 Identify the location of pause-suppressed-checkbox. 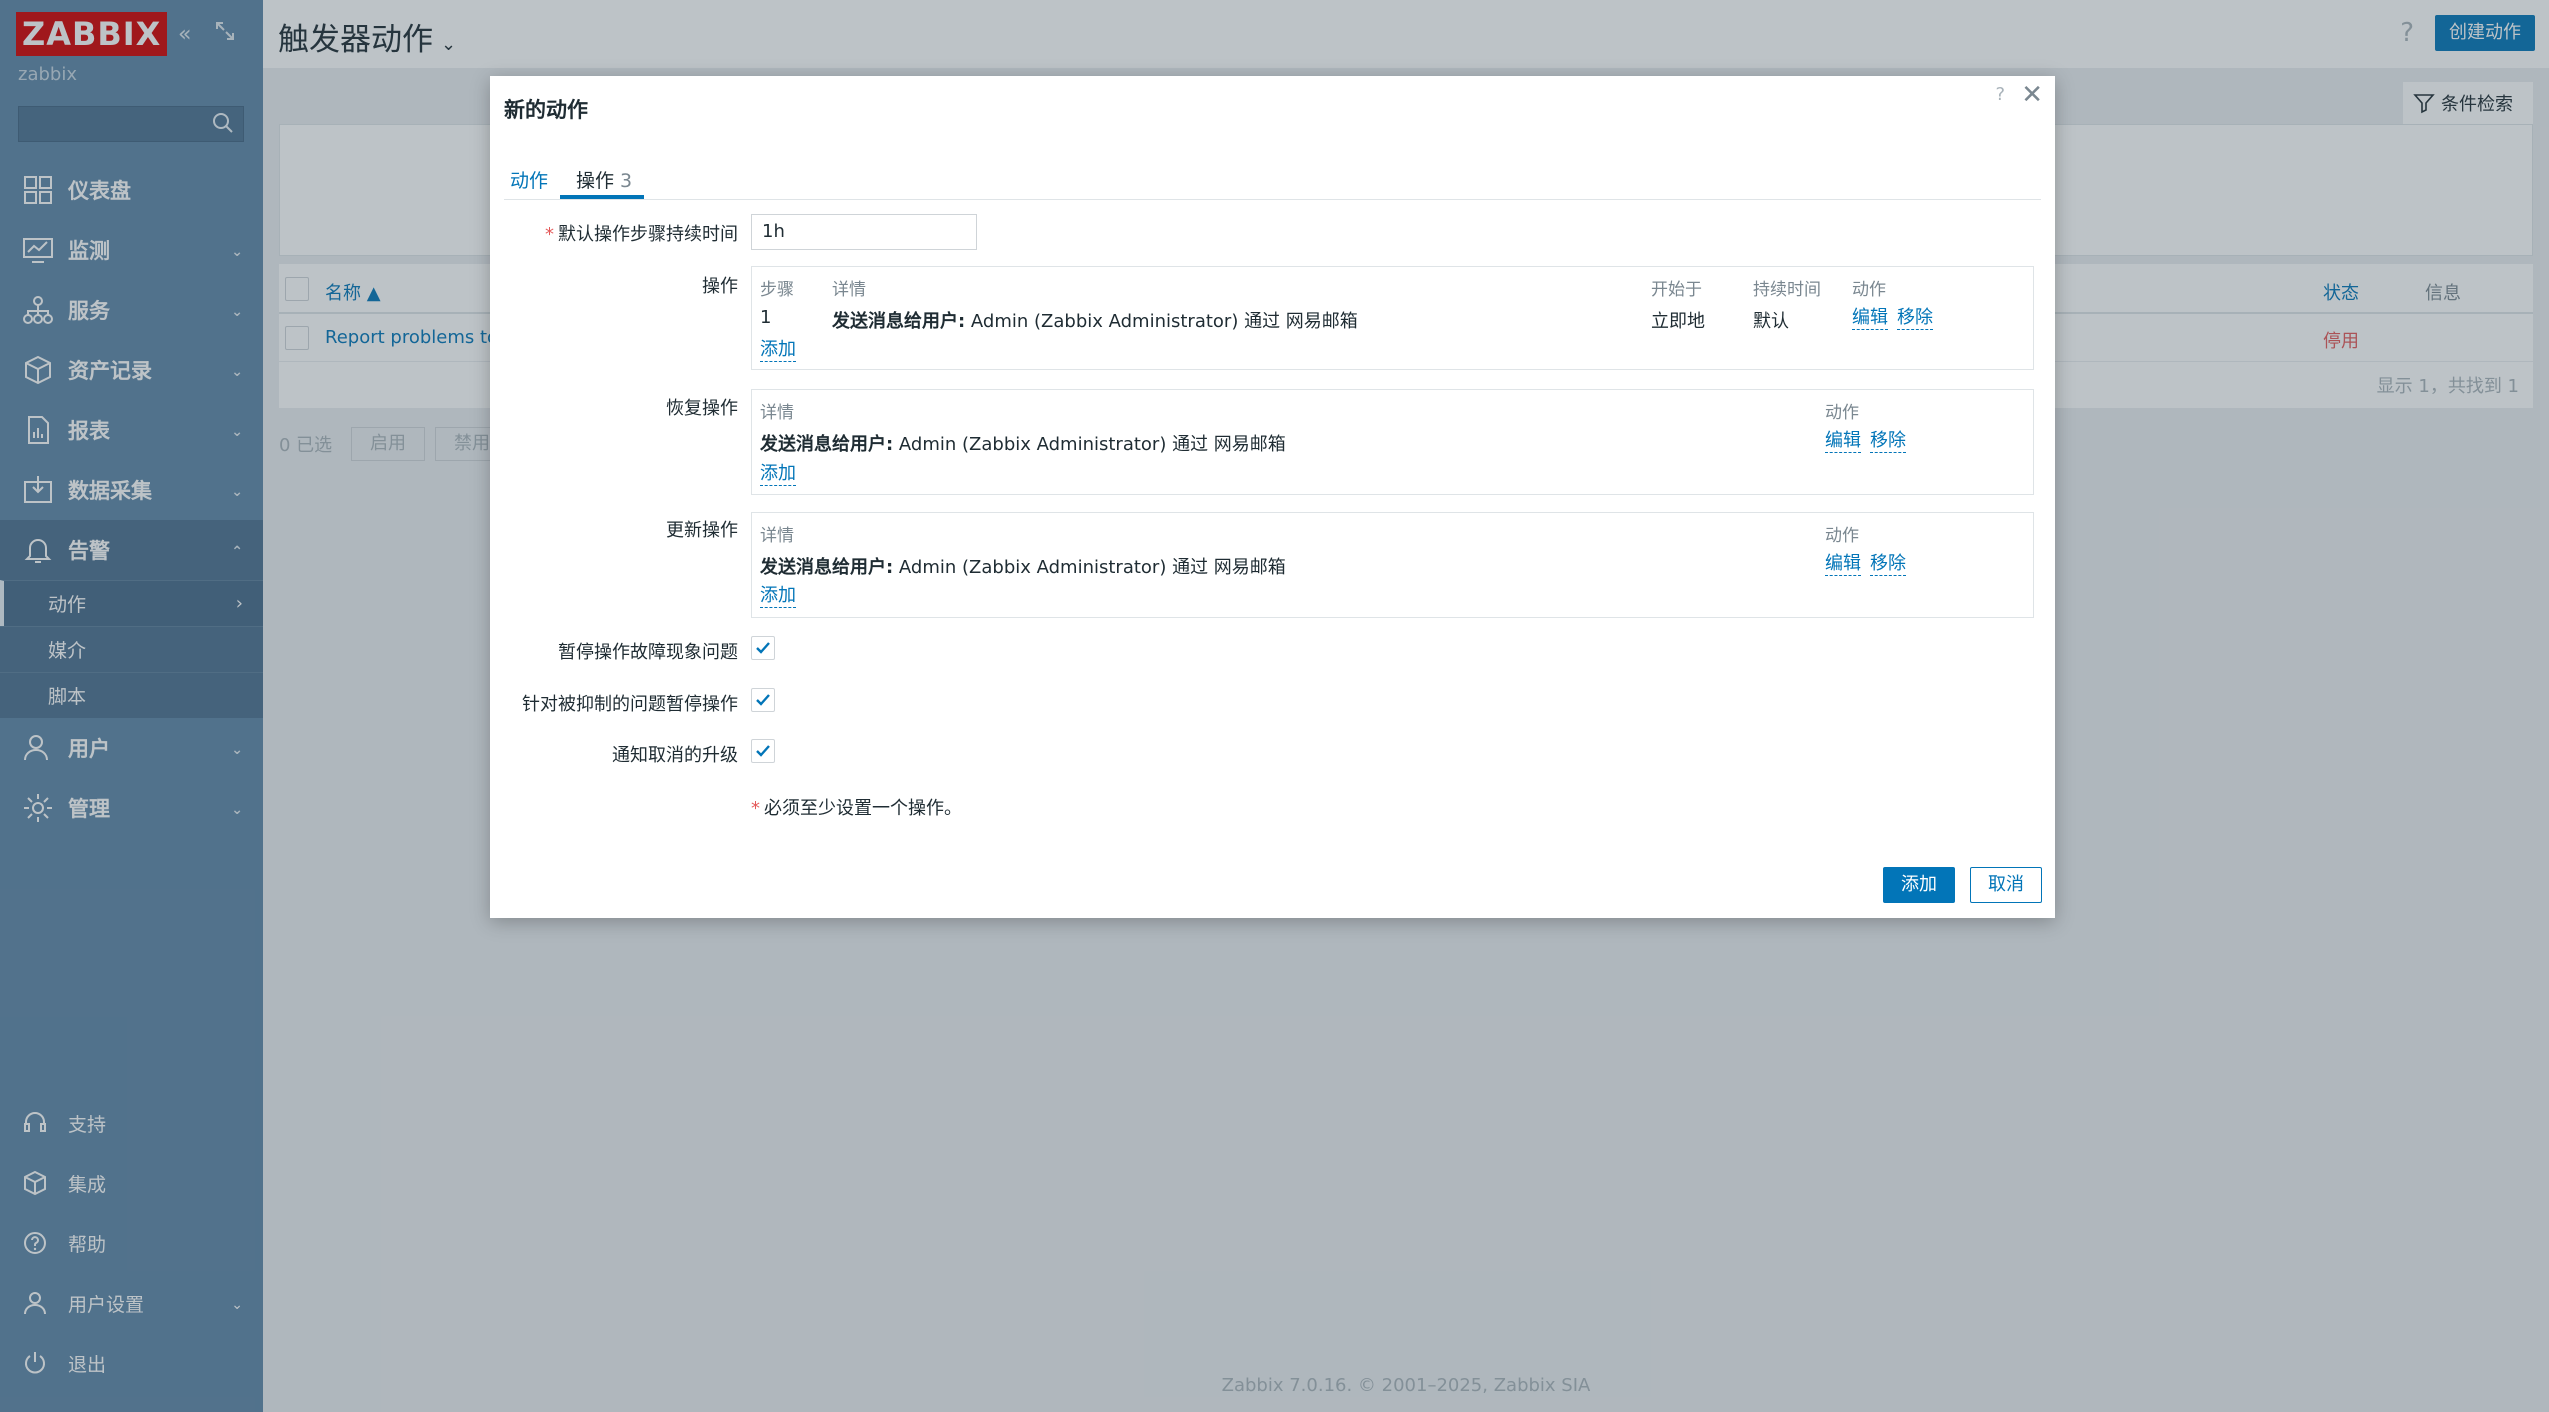
(763, 700).